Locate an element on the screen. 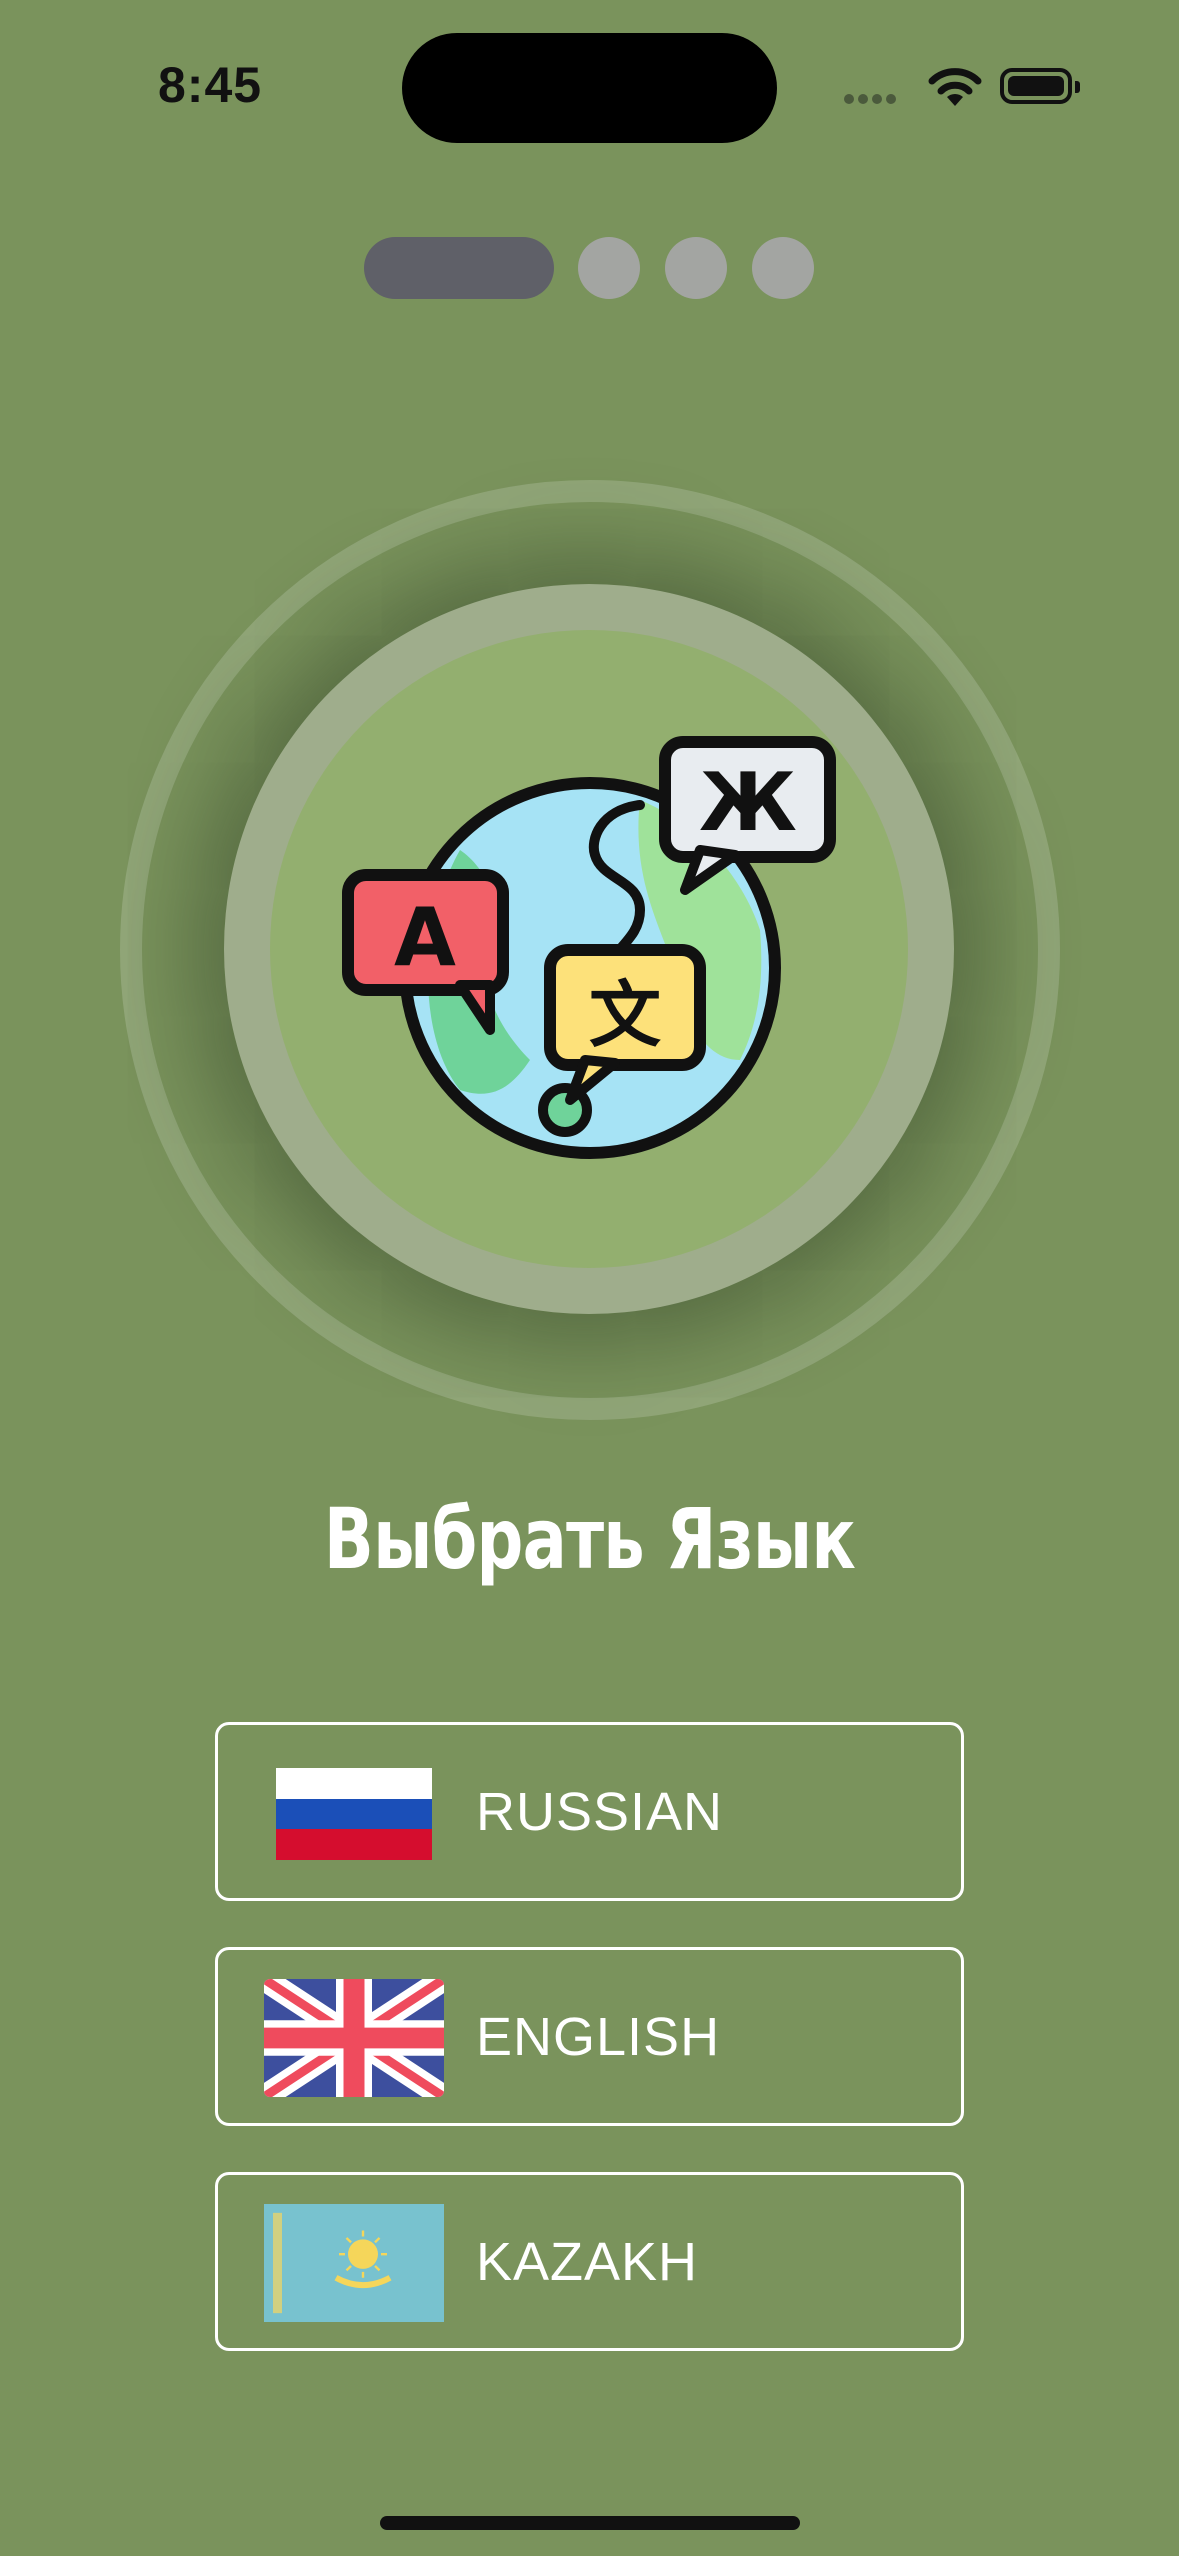 Image resolution: width=1179 pixels, height=2556 pixels. language-button-russian: RUSSIAN is located at coordinates (589, 1811).